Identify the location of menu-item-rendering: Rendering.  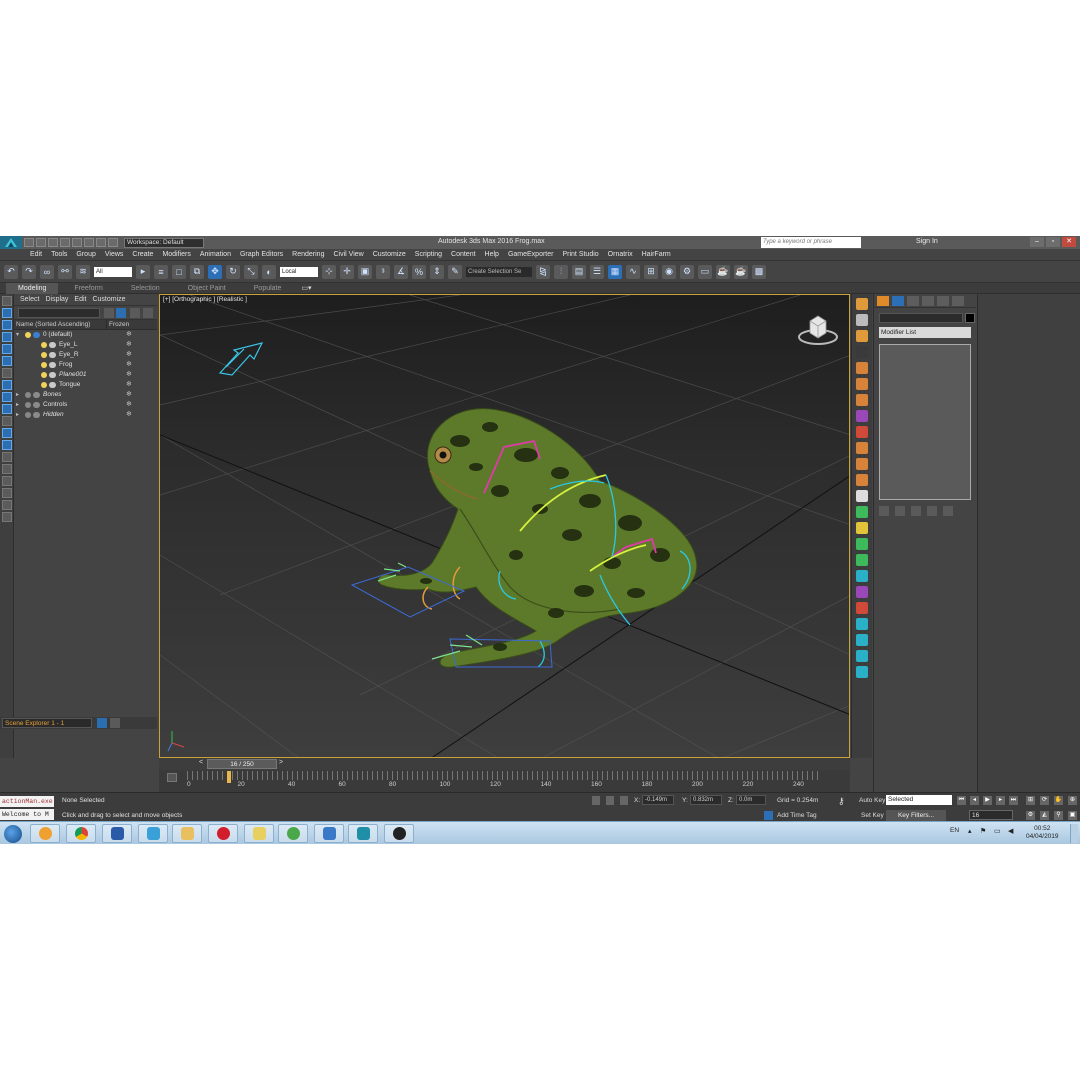
(308, 254).